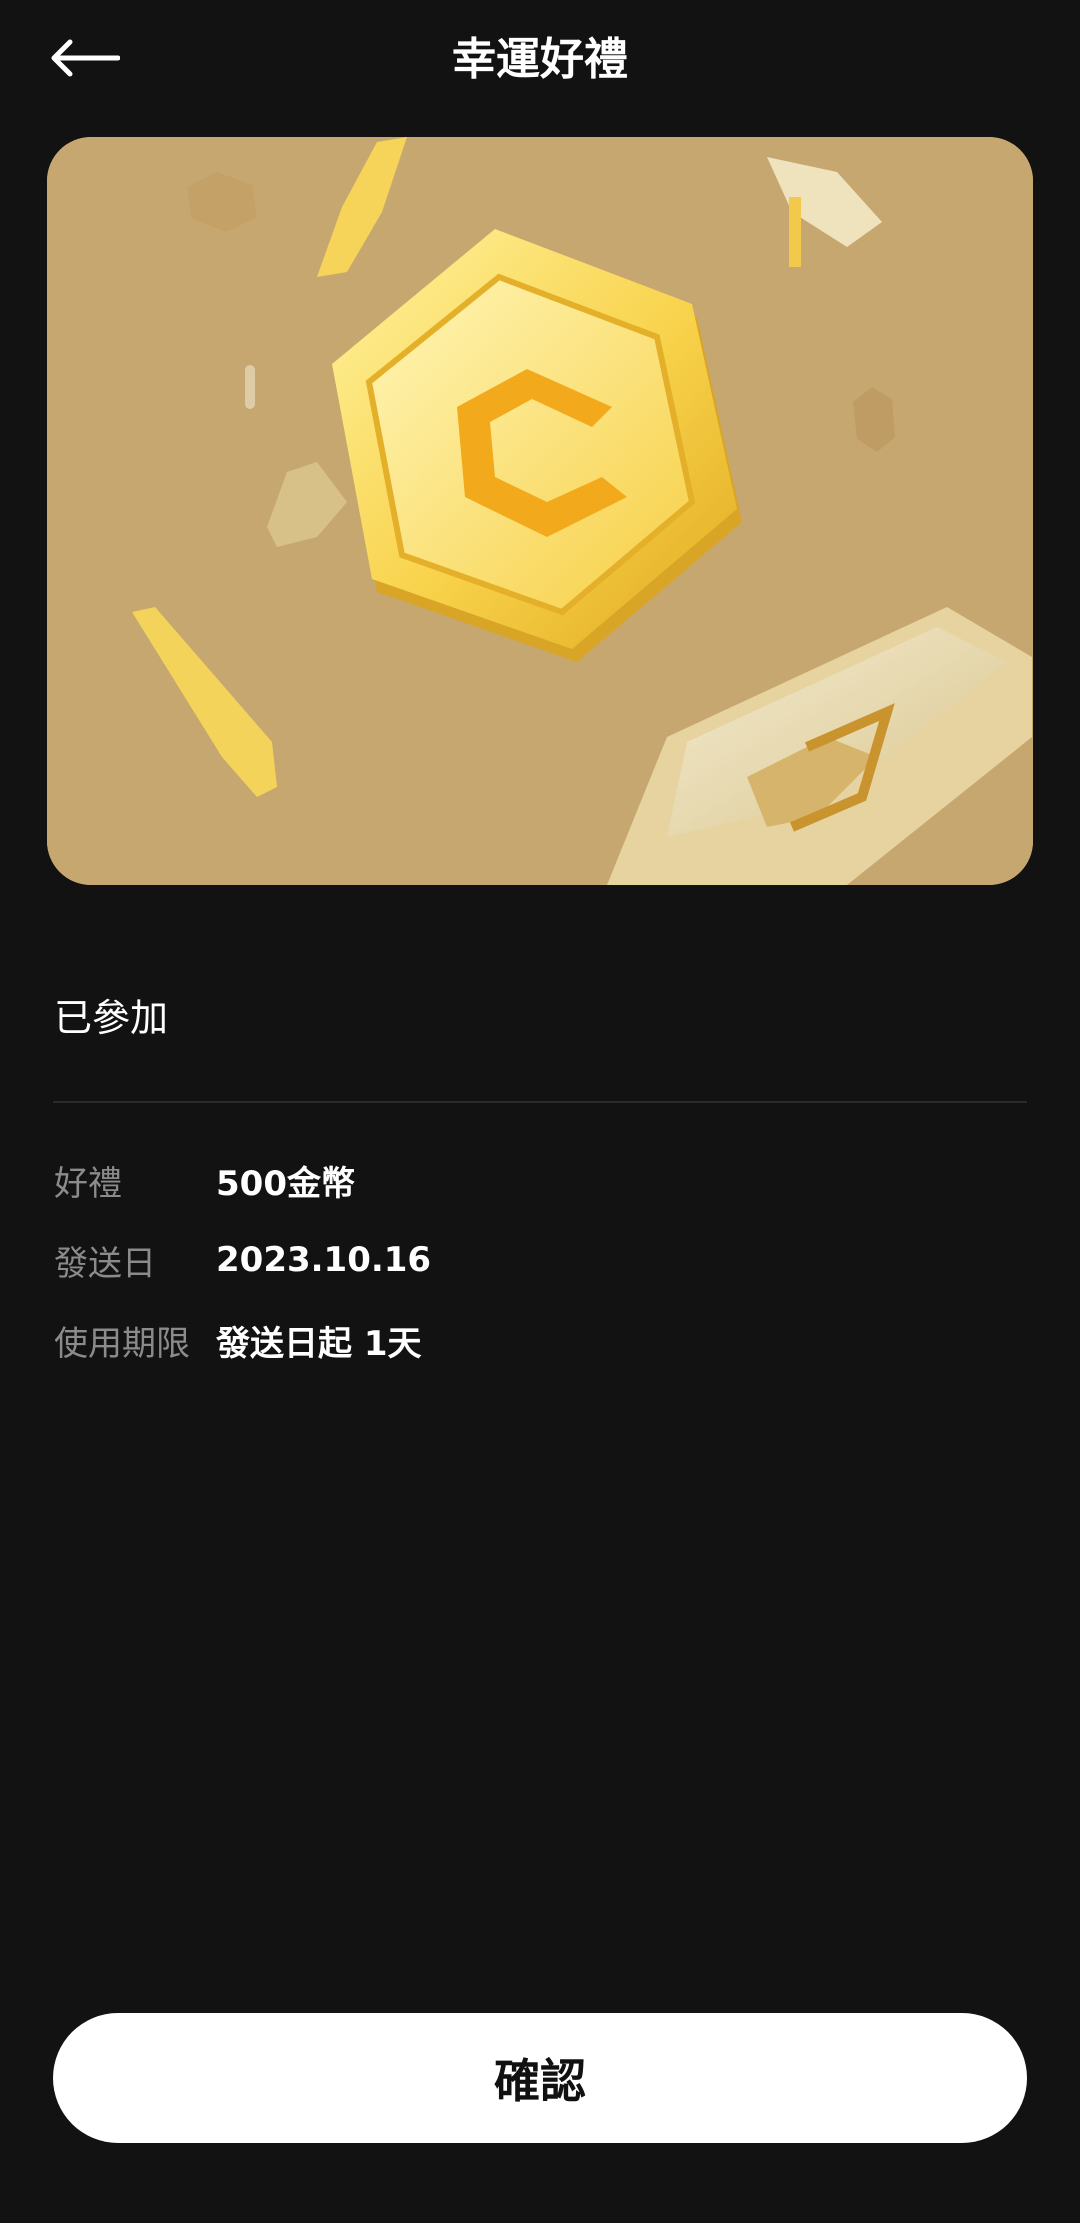 The height and width of the screenshot is (2223, 1080). Describe the element at coordinates (540, 2078) in the screenshot. I see `confirm-button: 確認` at that location.